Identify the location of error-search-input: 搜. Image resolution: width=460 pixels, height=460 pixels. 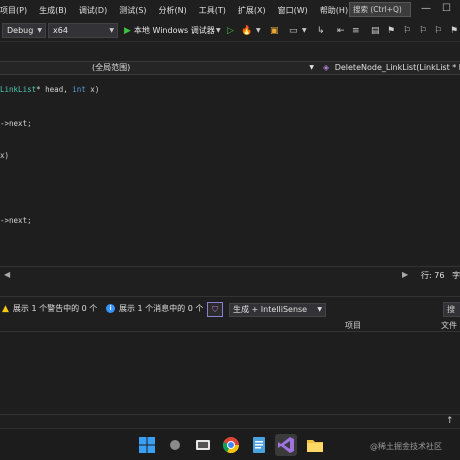
(451, 309).